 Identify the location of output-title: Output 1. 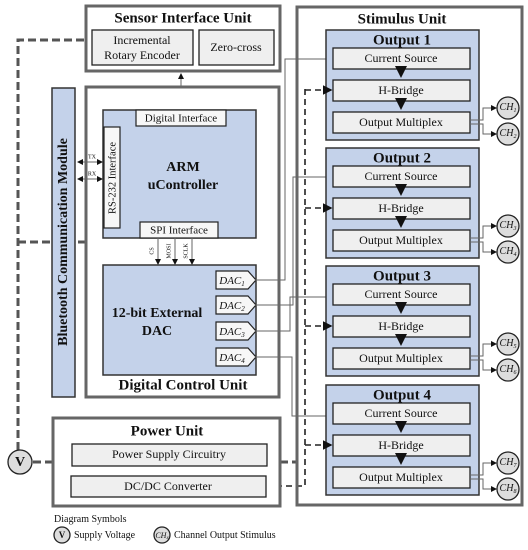
(402, 40).